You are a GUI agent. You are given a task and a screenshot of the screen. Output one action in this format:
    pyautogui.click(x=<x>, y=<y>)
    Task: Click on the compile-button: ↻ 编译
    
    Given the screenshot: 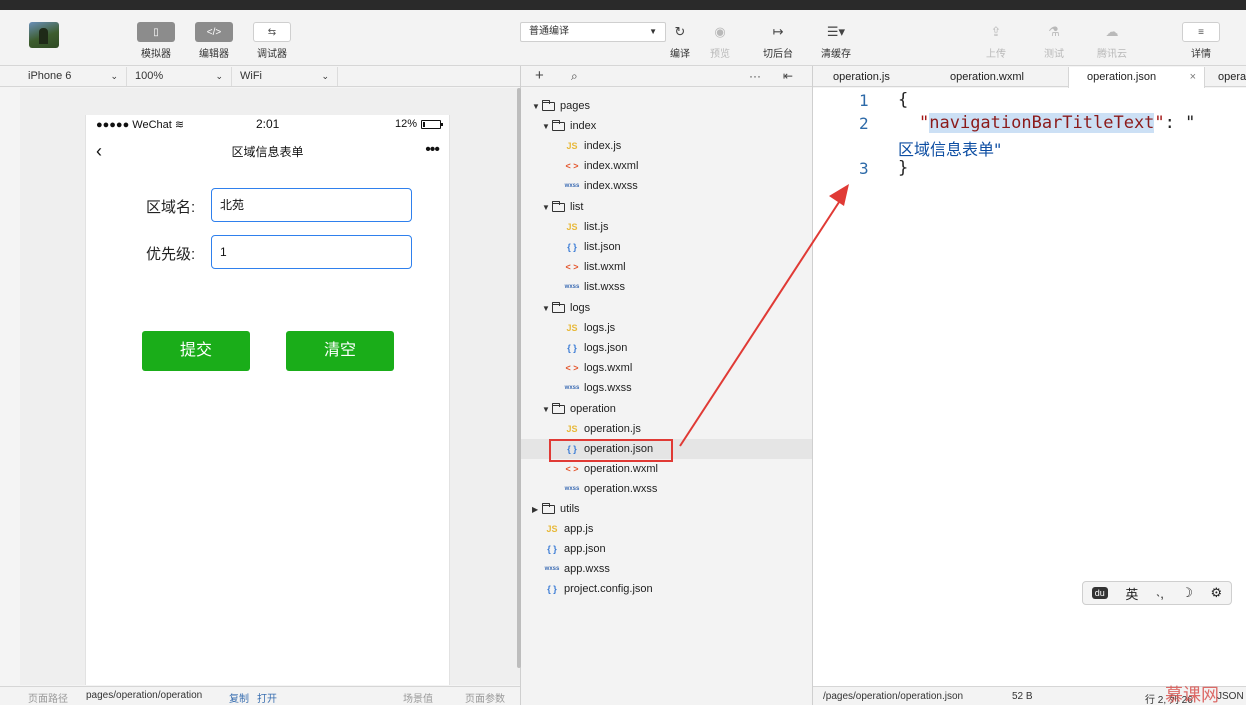 What is the action you would take?
    pyautogui.click(x=680, y=41)
    